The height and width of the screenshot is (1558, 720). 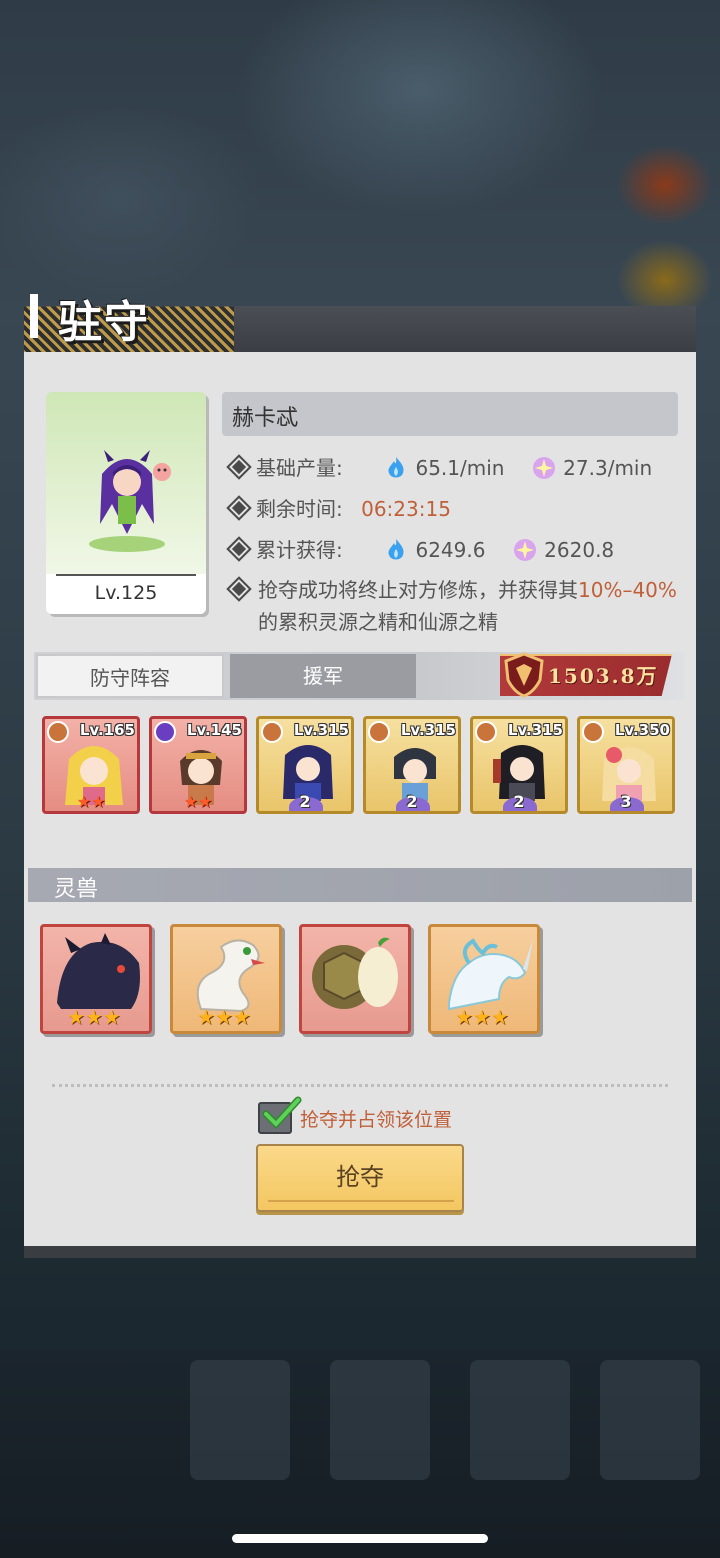 What do you see at coordinates (91, 765) in the screenshot?
I see `hero-card: Lv.165 ★★` at bounding box center [91, 765].